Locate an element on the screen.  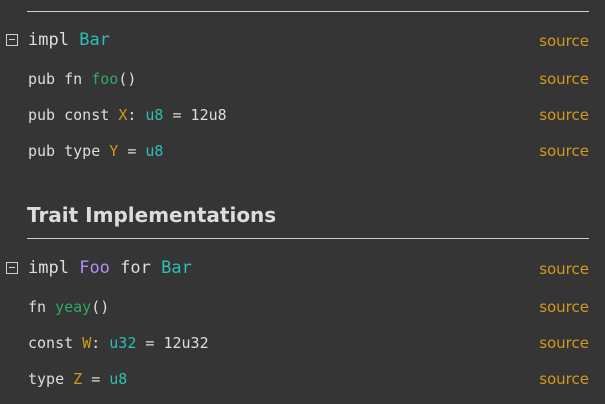
method-signature: fn yeay() is located at coordinates (68, 307).